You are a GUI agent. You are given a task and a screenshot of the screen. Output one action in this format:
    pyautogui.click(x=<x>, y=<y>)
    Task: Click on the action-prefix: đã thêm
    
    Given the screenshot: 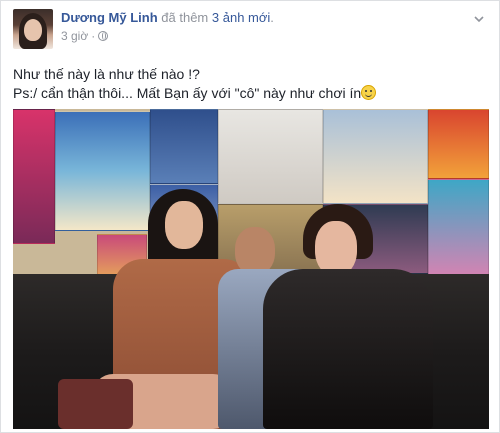 What is the action you would take?
    pyautogui.click(x=185, y=17)
    